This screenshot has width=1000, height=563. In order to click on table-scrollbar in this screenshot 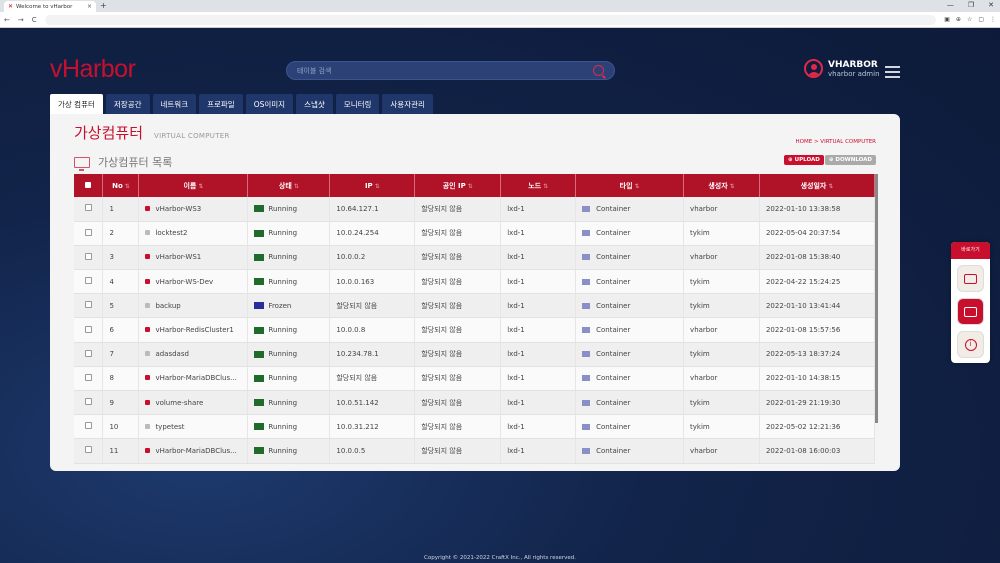, I will do `click(876, 298)`.